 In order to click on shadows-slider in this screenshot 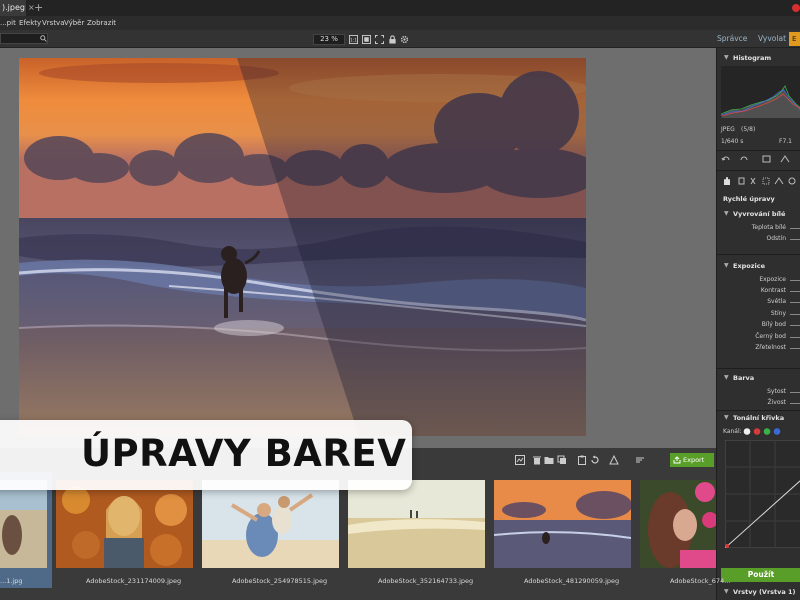, I will do `click(795, 314)`.